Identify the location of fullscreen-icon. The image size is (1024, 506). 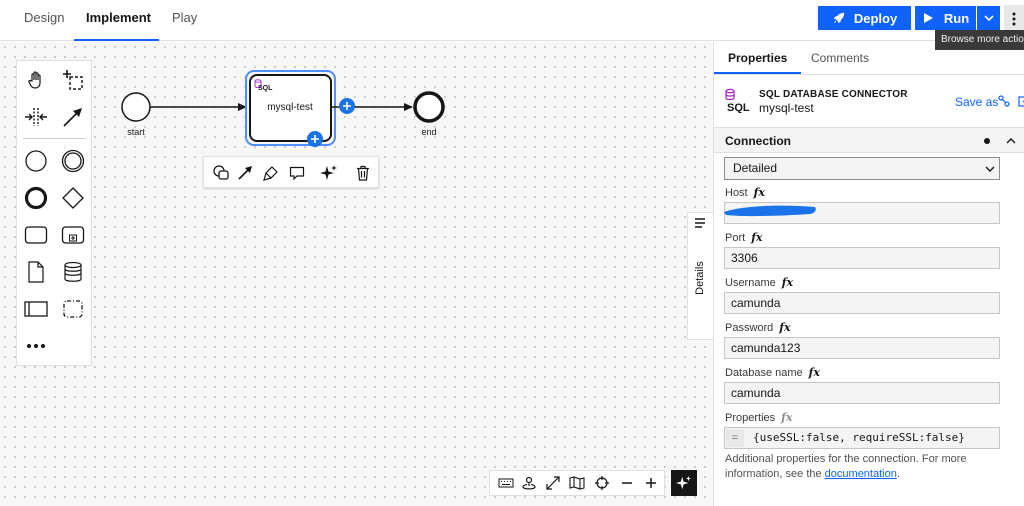
(553, 483).